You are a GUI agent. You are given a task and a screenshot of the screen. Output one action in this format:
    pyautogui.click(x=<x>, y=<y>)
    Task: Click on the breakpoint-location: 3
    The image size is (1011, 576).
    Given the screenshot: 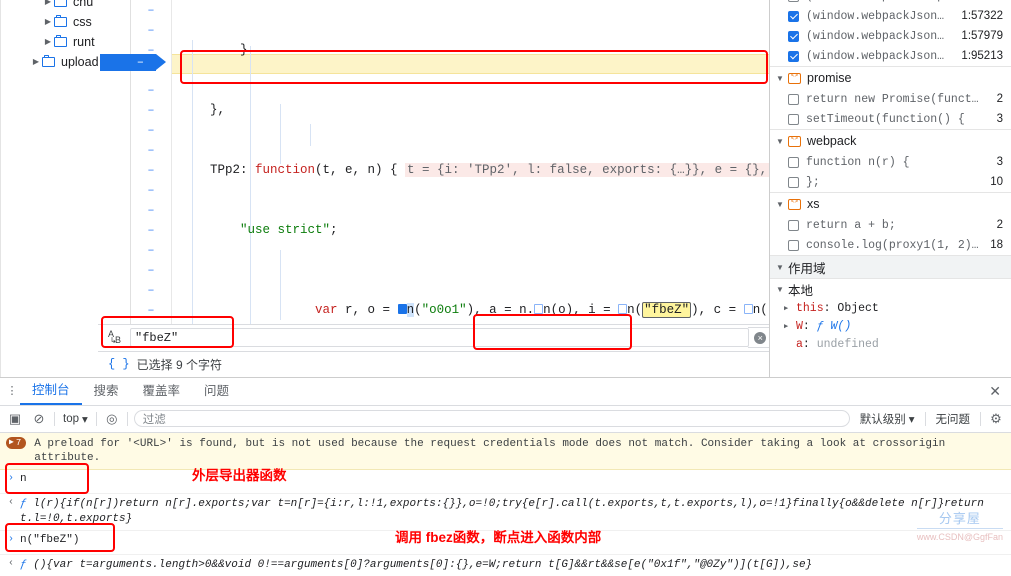 What is the action you would take?
    pyautogui.click(x=999, y=119)
    